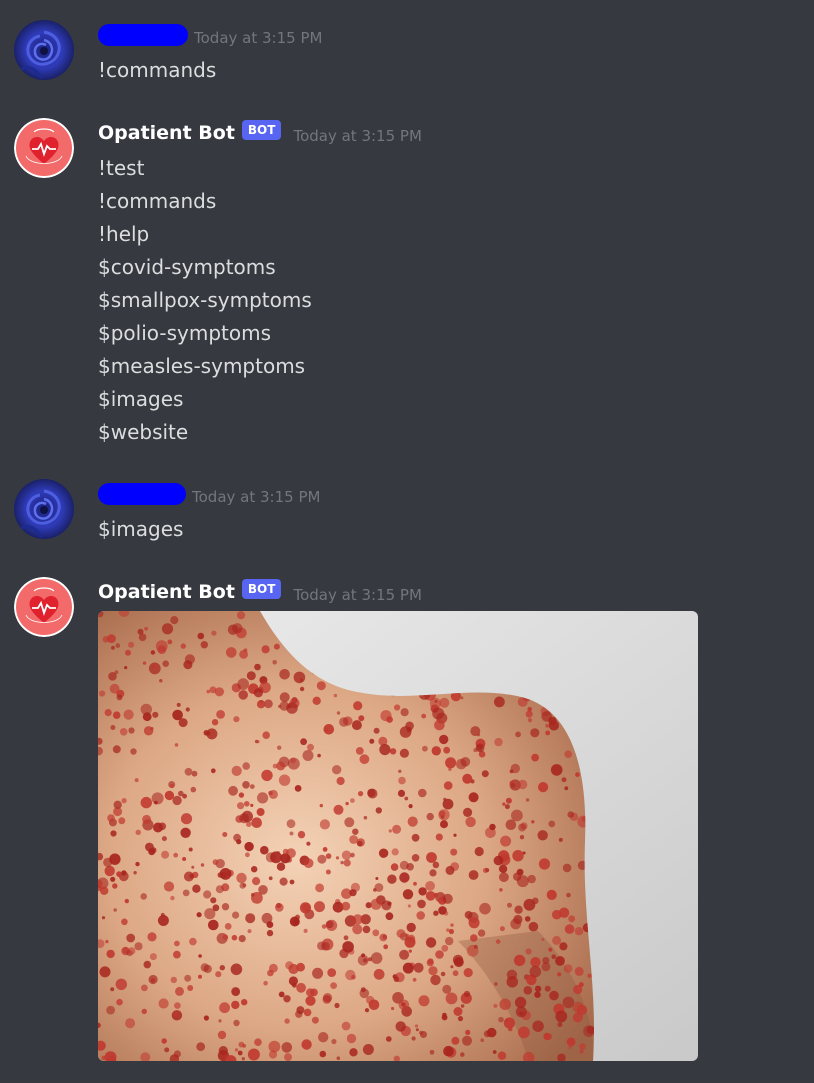  I want to click on message-content: $images, so click(140, 529).